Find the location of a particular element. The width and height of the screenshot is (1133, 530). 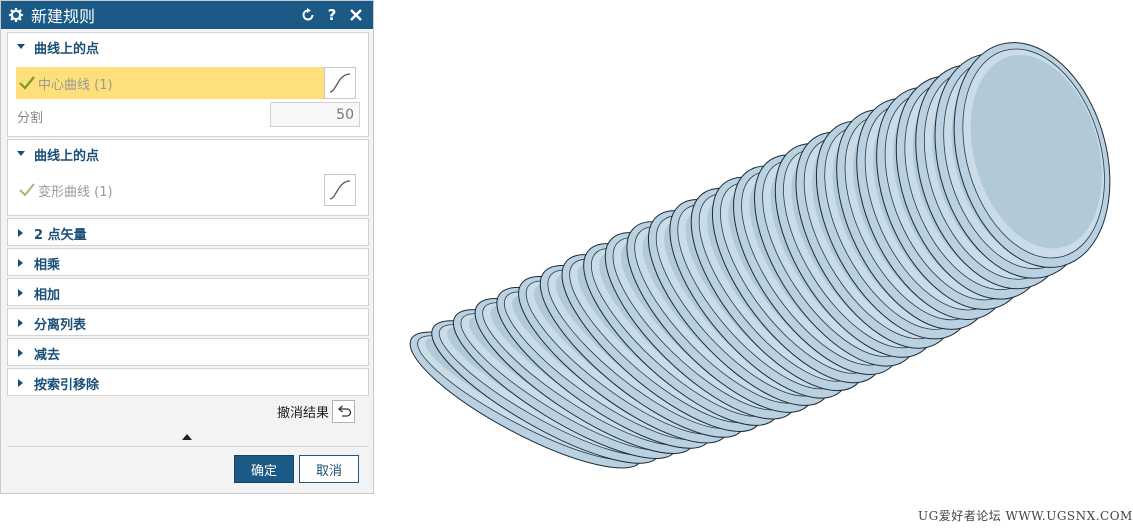

undo-icon is located at coordinates (344, 411).